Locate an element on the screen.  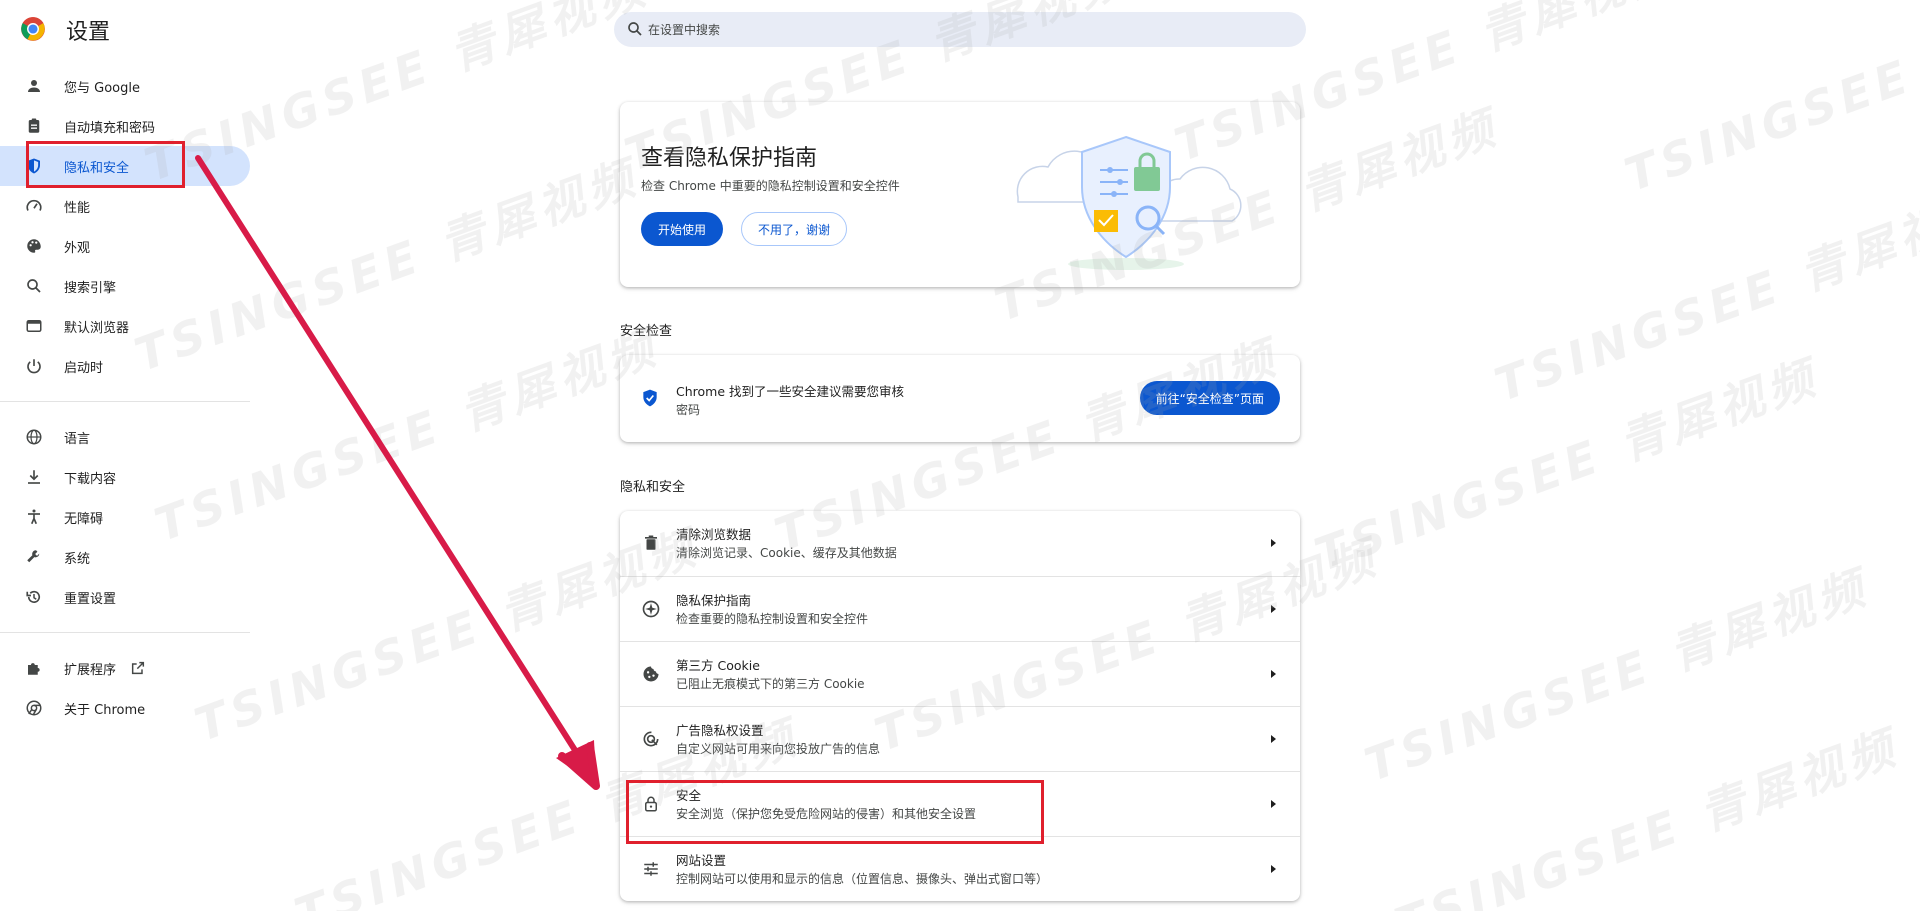
download-icon is located at coordinates (34, 477).